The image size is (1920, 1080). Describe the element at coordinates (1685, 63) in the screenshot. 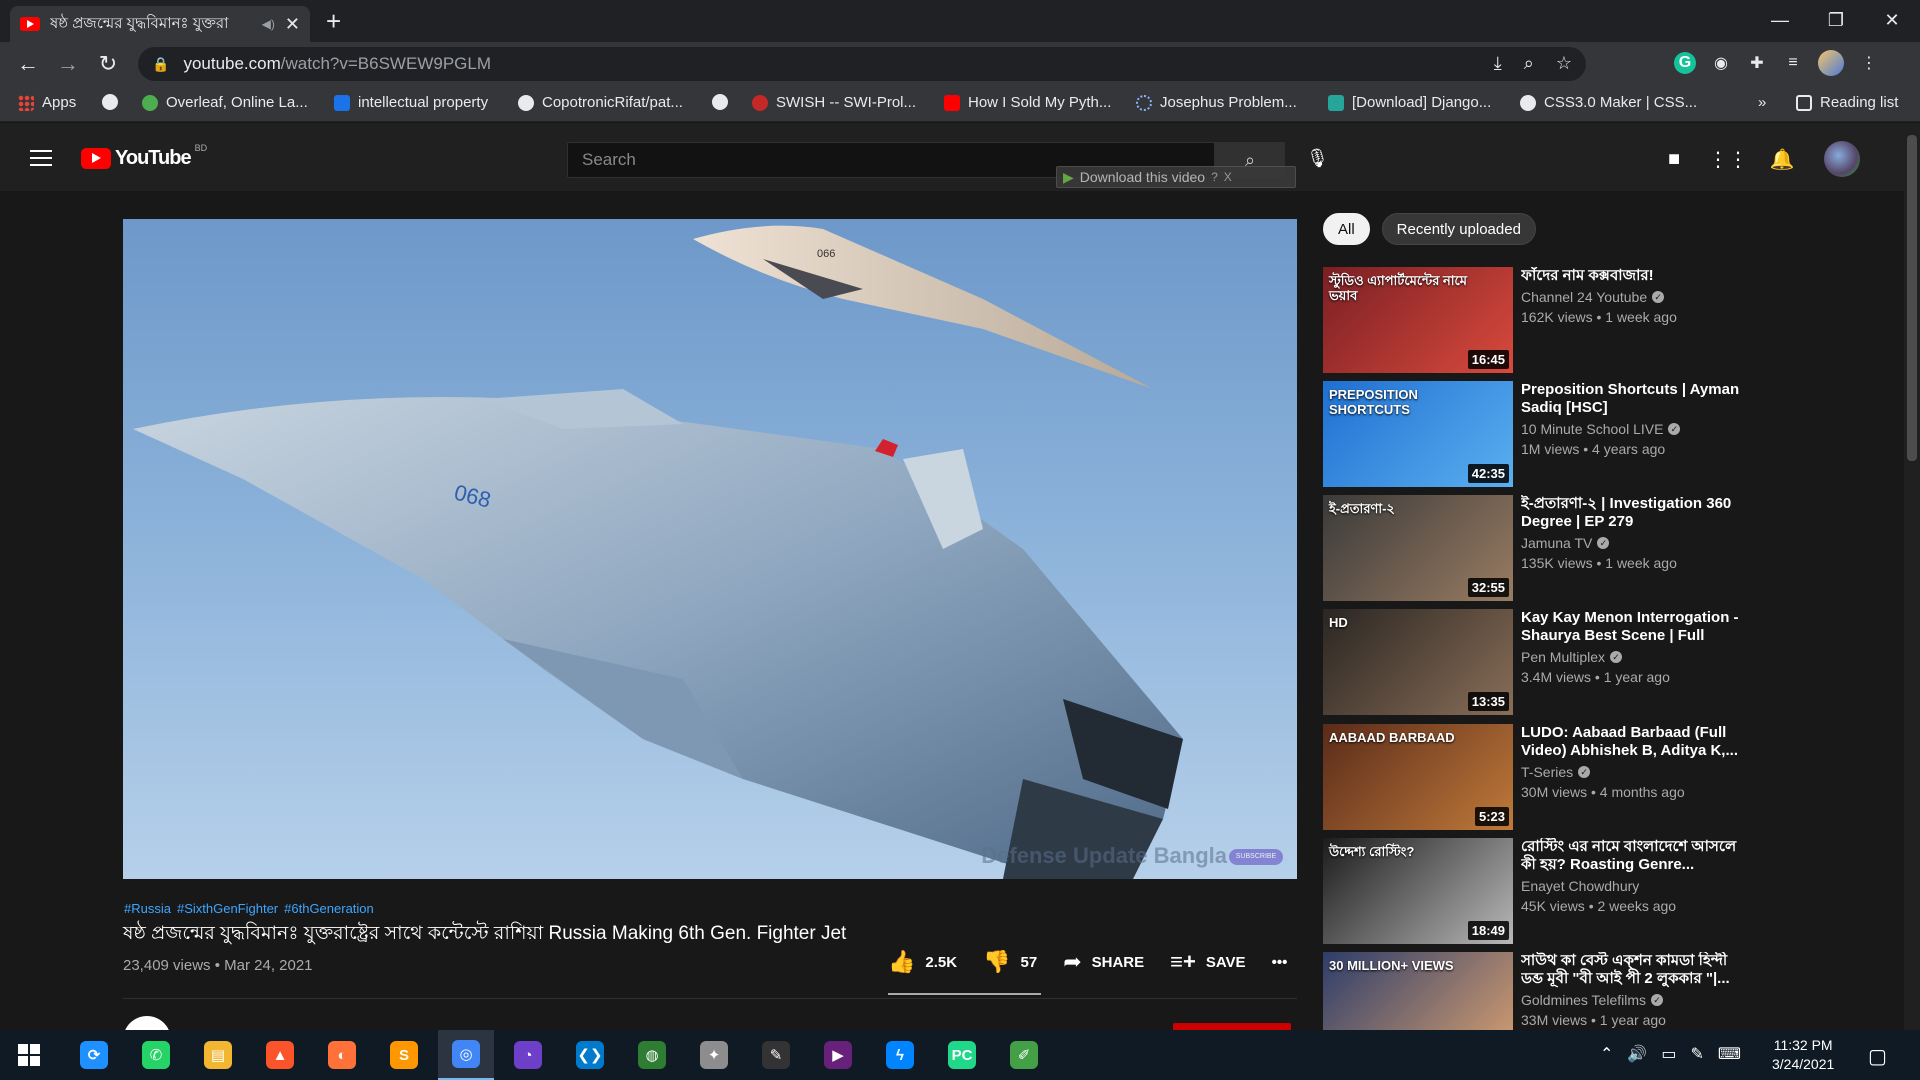

I see `grammarly-icon: G` at that location.